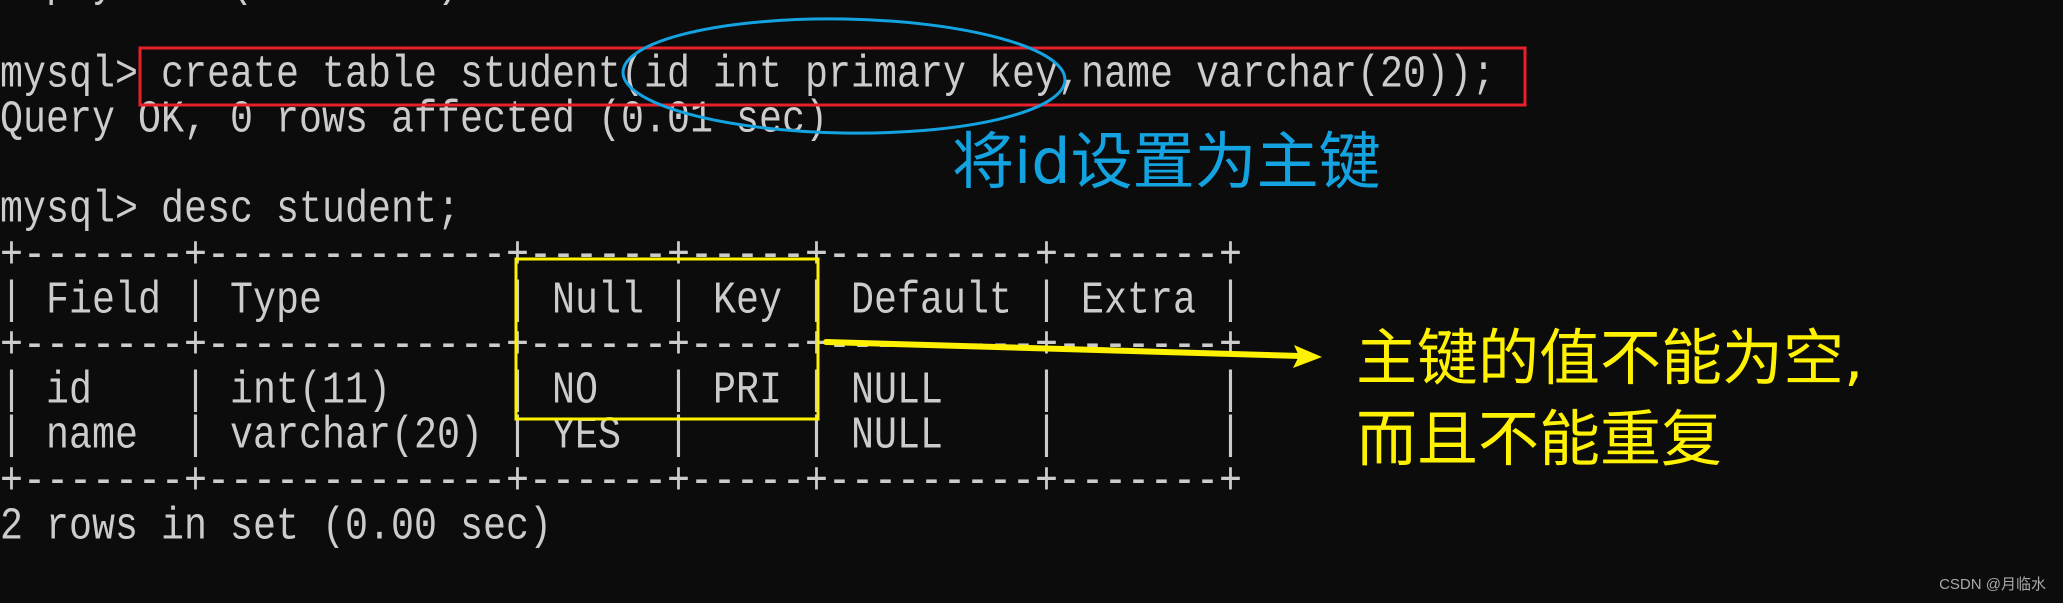 Image resolution: width=2063 pixels, height=603 pixels. What do you see at coordinates (276, 526) in the screenshot?
I see `terminal-line-rows-in-set: 2 rows in set (0.00 sec)` at bounding box center [276, 526].